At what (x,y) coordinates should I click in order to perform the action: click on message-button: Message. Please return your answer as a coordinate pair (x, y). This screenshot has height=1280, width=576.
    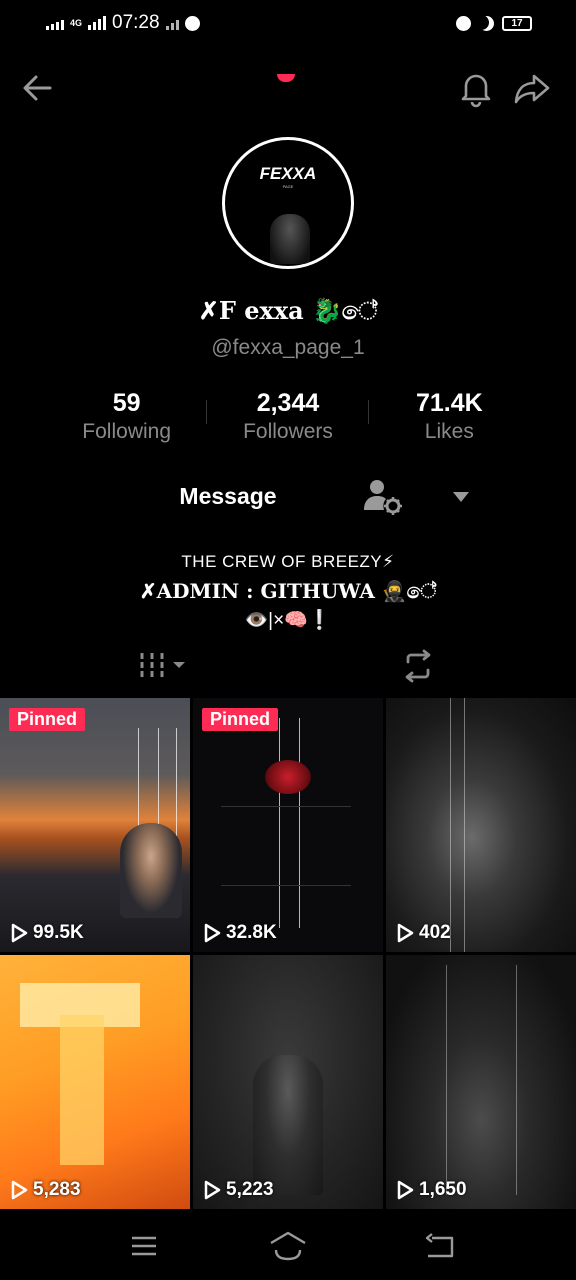
    Looking at the image, I should click on (228, 496).